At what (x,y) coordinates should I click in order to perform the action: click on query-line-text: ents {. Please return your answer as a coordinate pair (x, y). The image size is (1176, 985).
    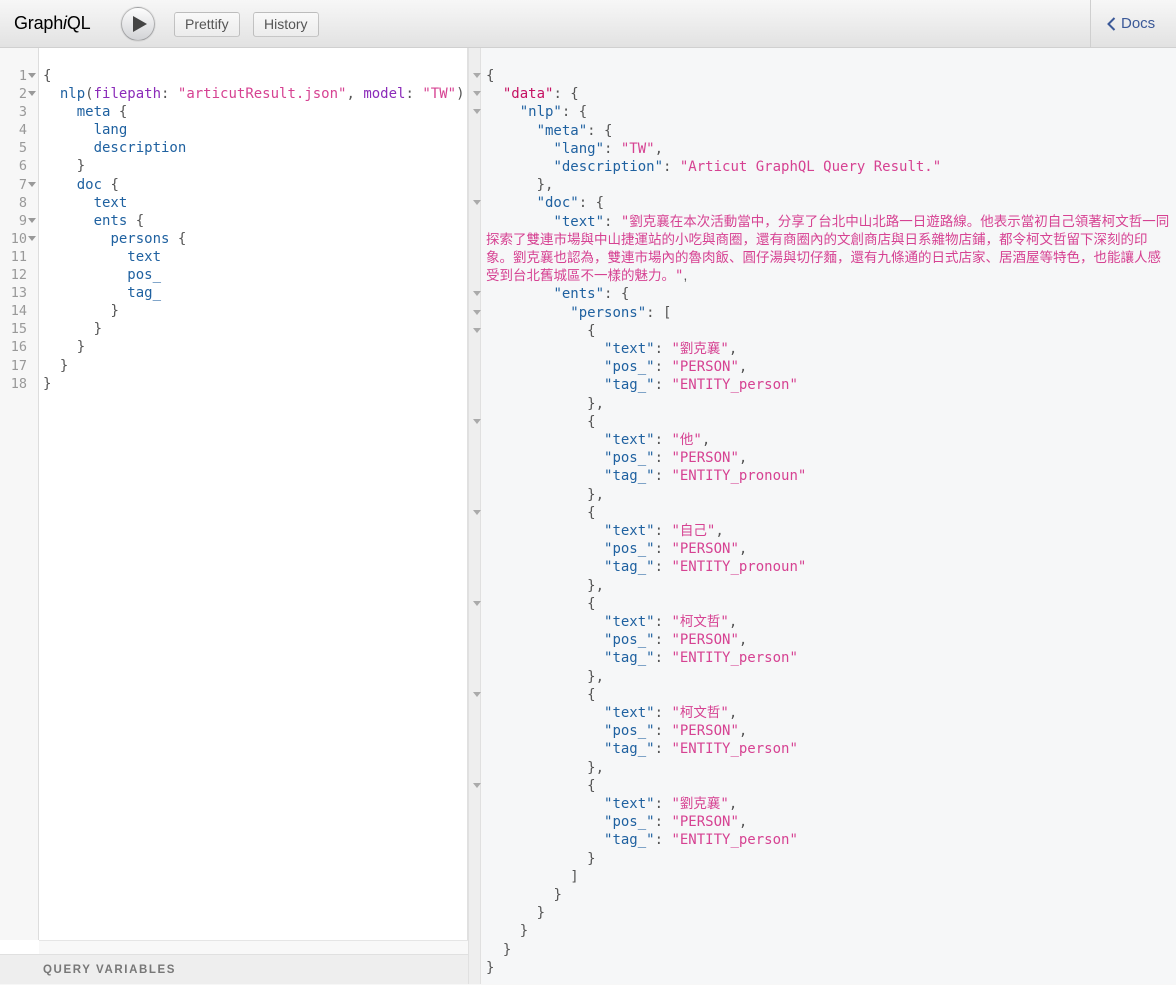
    Looking at the image, I should click on (119, 220).